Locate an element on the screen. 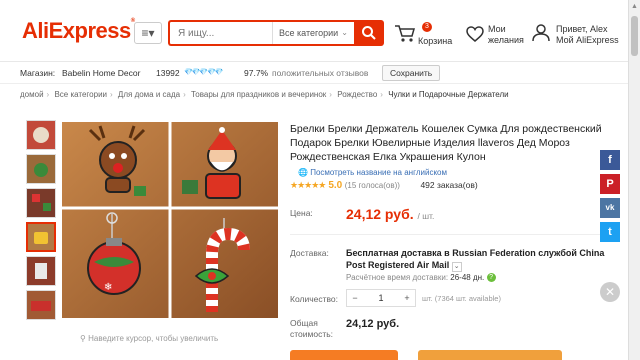 The image size is (640, 360). pinterest-icon: P is located at coordinates (610, 184).